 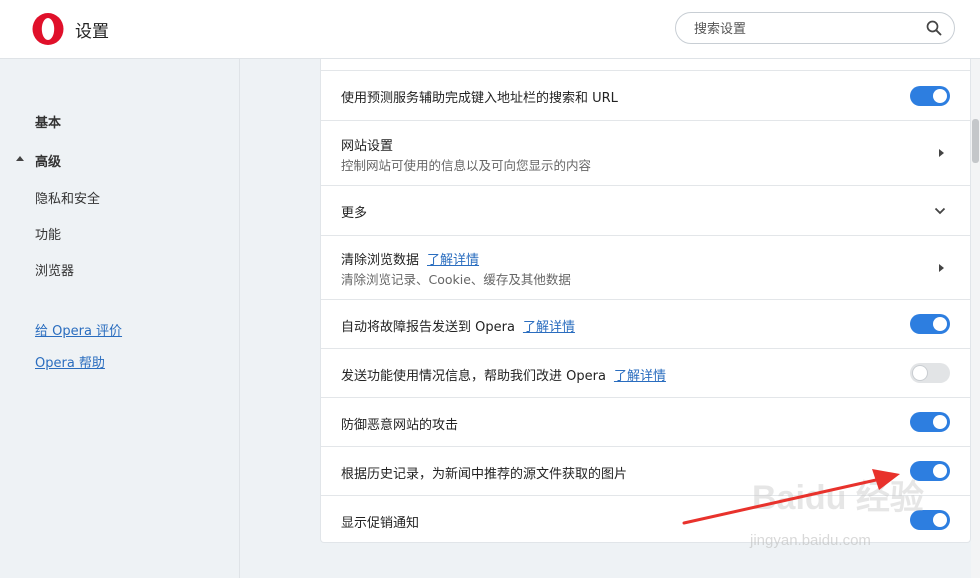 What do you see at coordinates (930, 520) in the screenshot?
I see `promo-toggle` at bounding box center [930, 520].